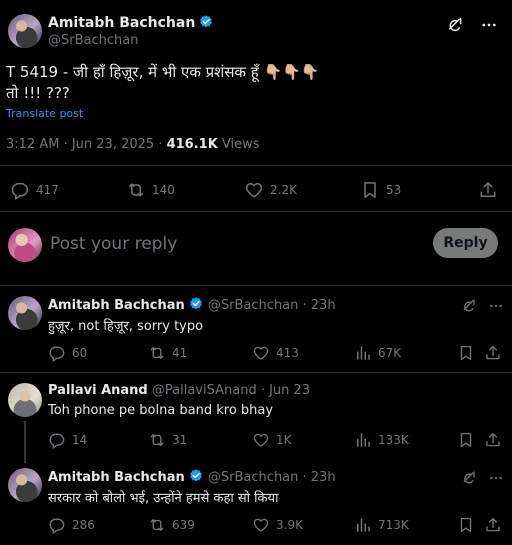 The width and height of the screenshot is (512, 545). Describe the element at coordinates (67, 353) in the screenshot. I see `reply-action: 60` at that location.